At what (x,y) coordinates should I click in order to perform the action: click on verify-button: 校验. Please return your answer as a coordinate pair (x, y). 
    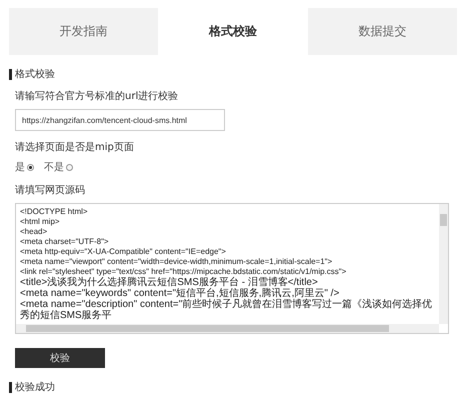
    Looking at the image, I should click on (60, 358).